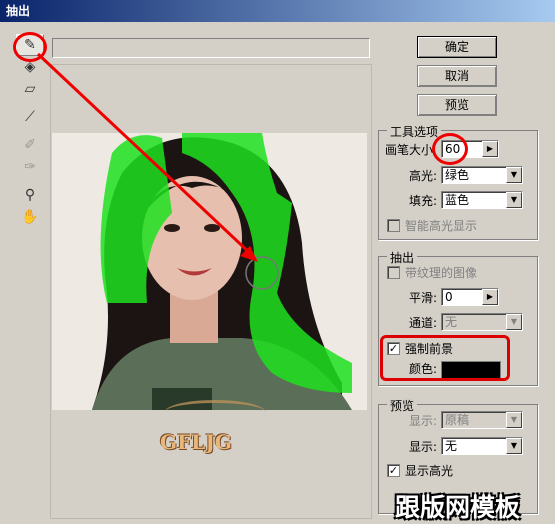  I want to click on site-watermark: 跟版网模板, so click(458, 507).